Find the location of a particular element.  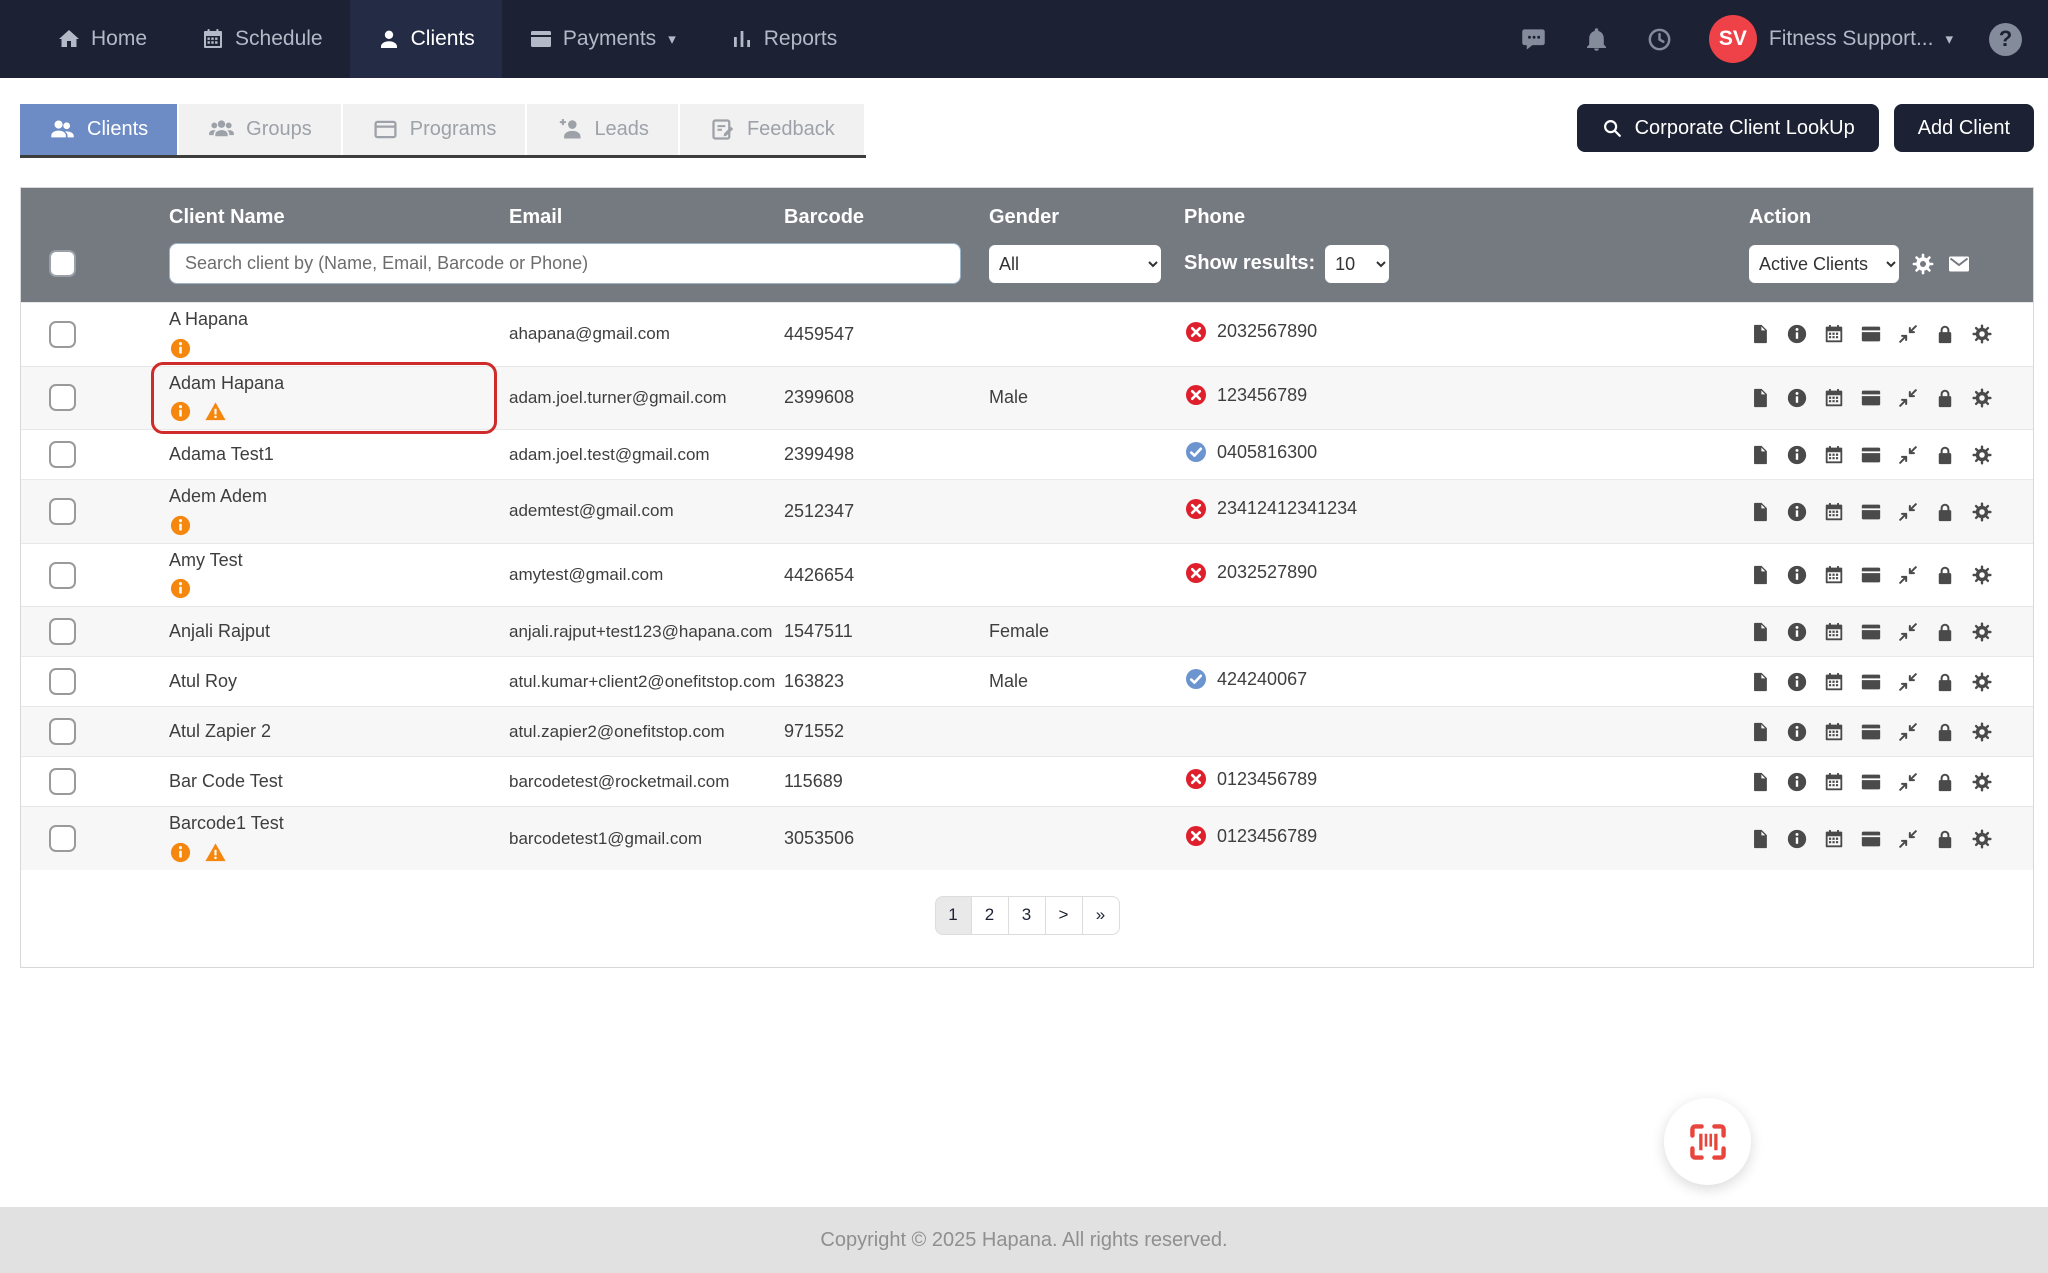

search-input is located at coordinates (565, 263).